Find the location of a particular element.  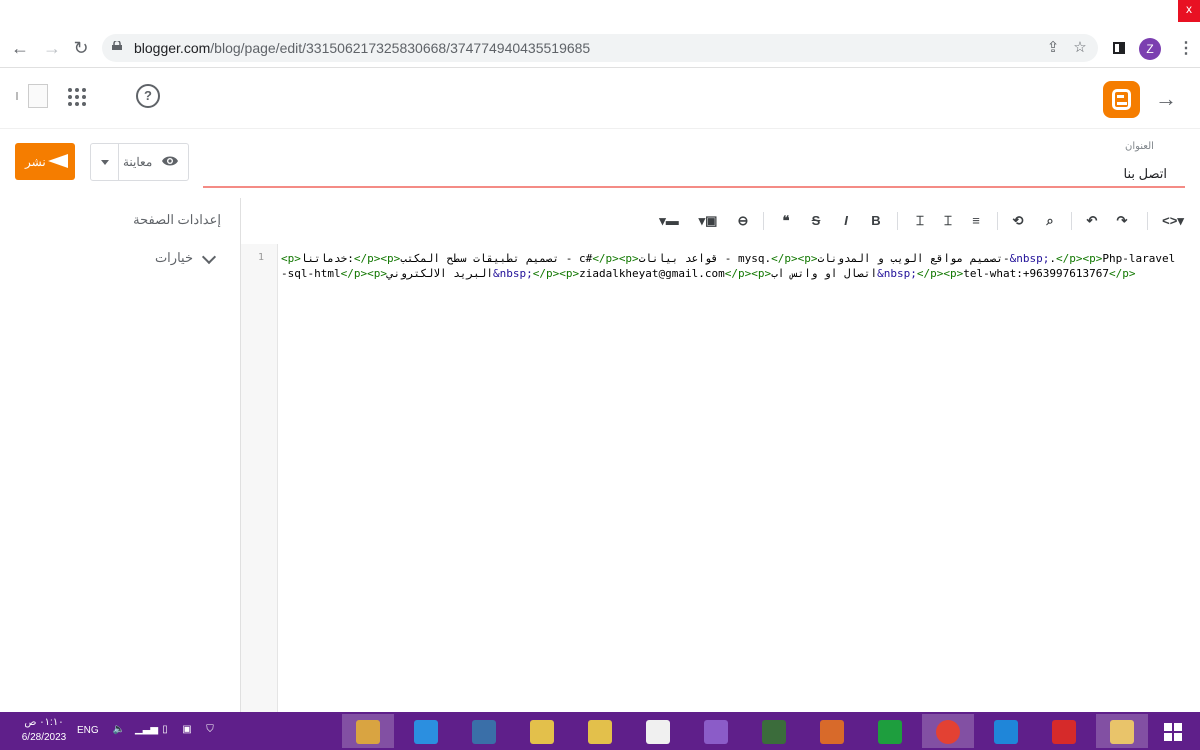

lock-icon is located at coordinates (117, 45).